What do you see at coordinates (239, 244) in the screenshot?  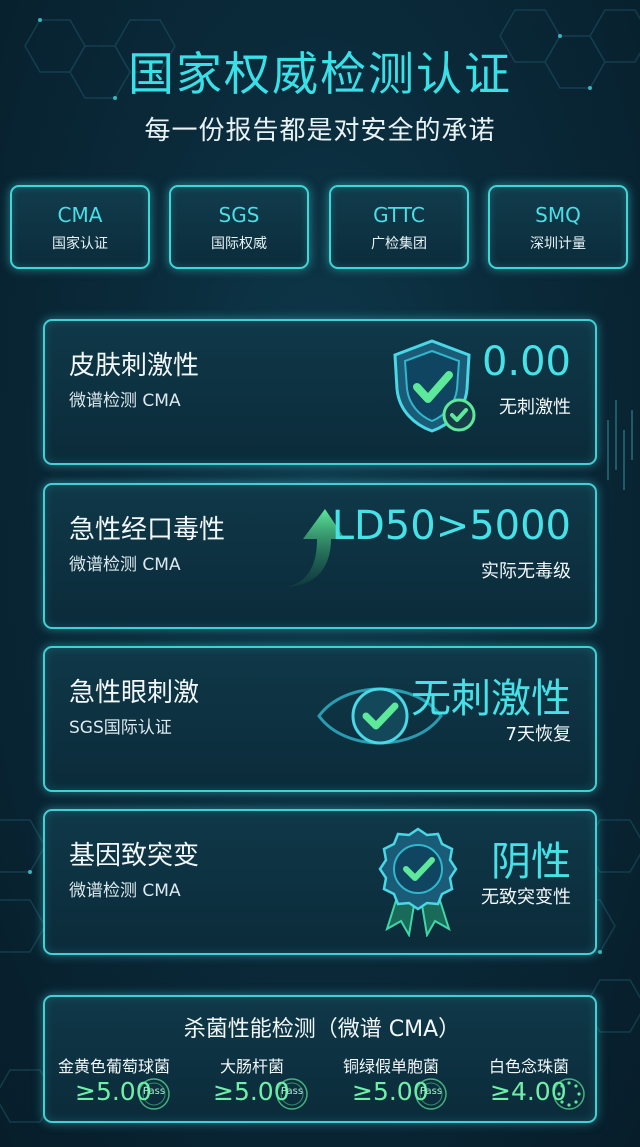 I see `cert-org: 国际权威` at bounding box center [239, 244].